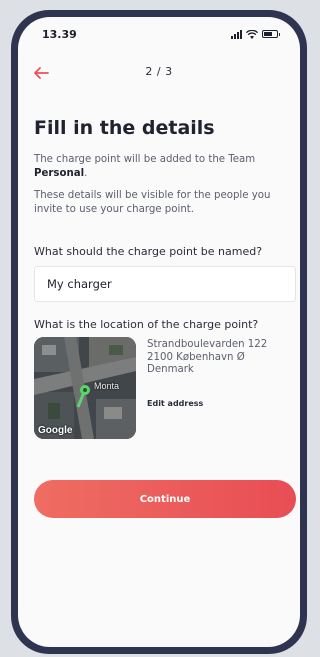 The width and height of the screenshot is (320, 657). I want to click on page-title: Fill in the details, so click(124, 128).